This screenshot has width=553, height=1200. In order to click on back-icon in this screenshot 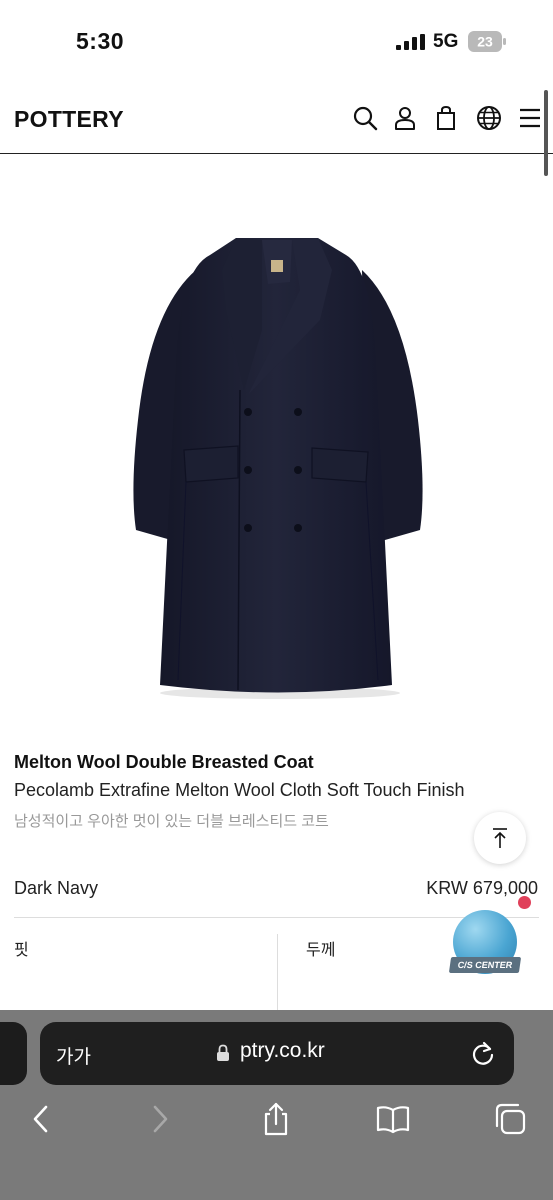, I will do `click(41, 1119)`.